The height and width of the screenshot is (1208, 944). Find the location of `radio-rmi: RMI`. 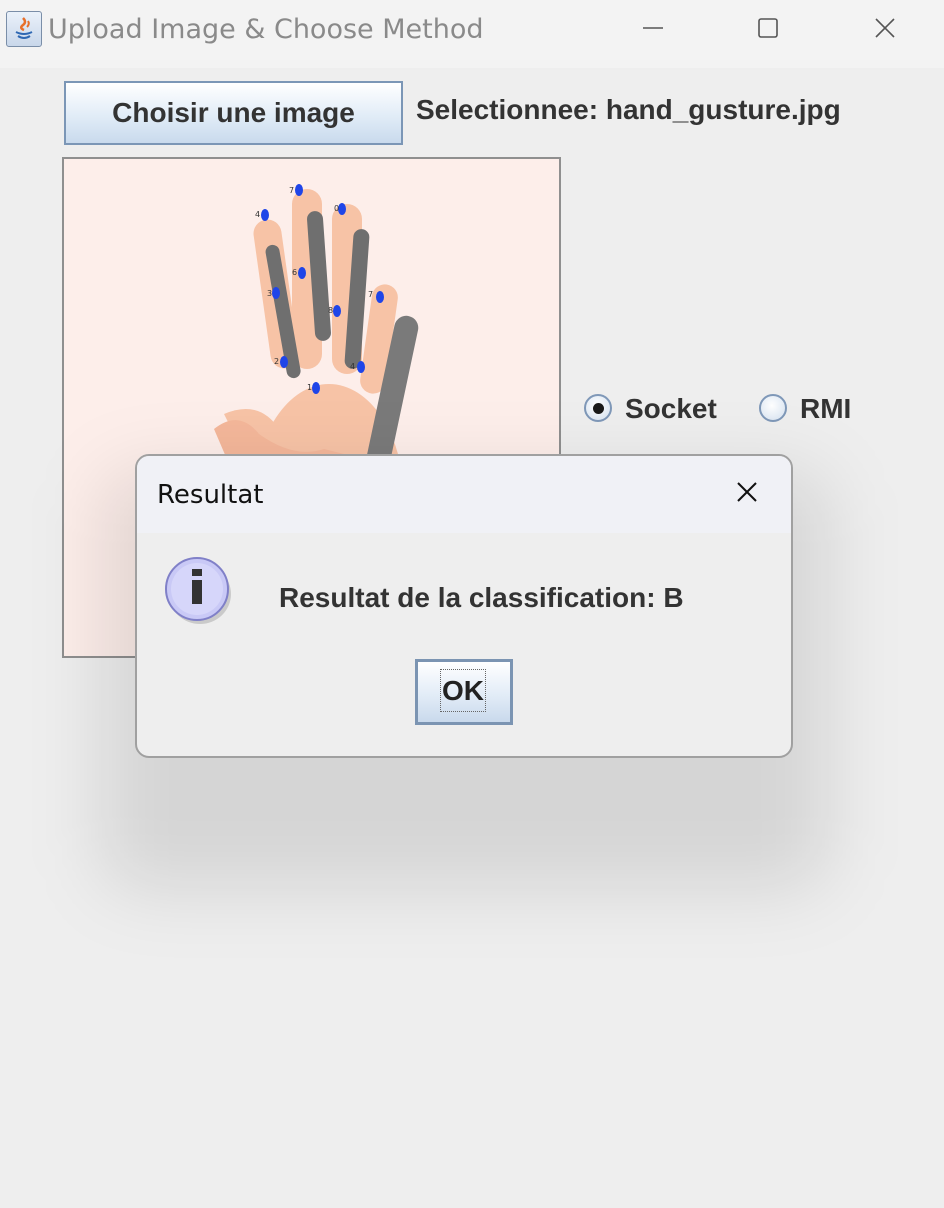

radio-rmi: RMI is located at coordinates (809, 410).